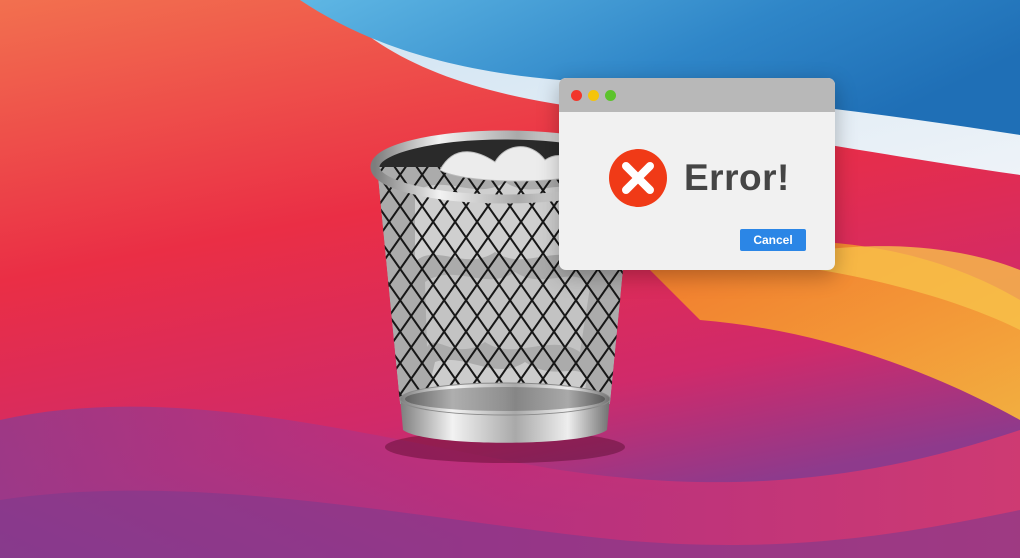 The height and width of the screenshot is (558, 1020). I want to click on maximize-window-button, so click(610, 95).